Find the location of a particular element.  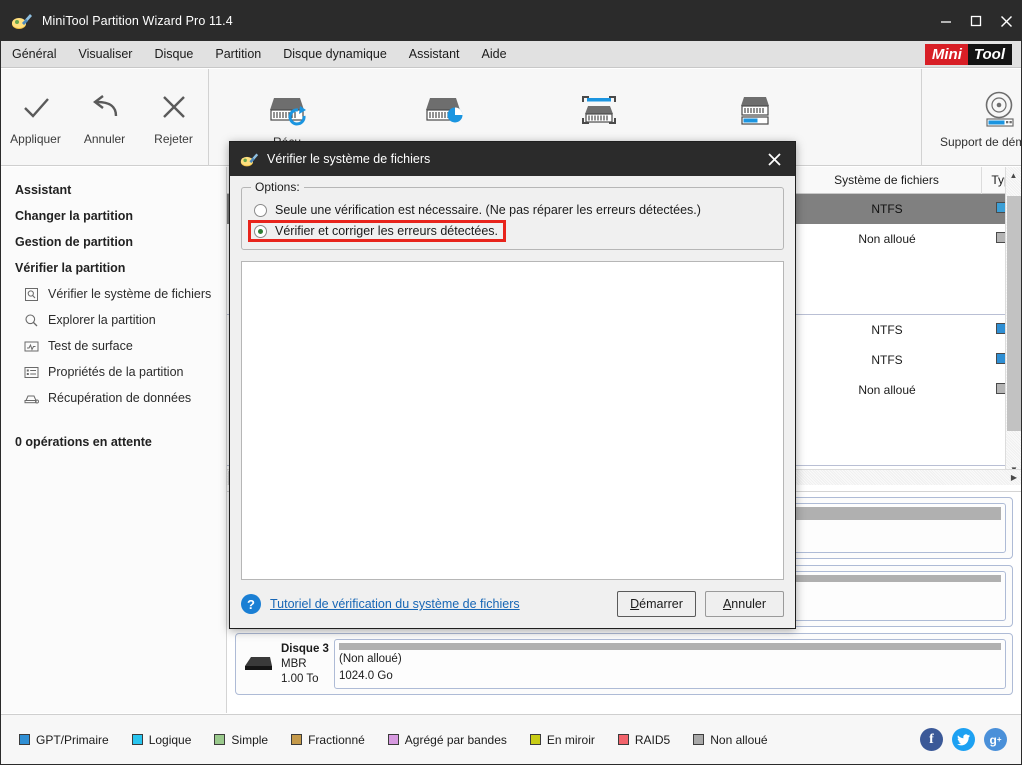

sidebar-item-label: Vérifier le système de fichiers is located at coordinates (130, 294).